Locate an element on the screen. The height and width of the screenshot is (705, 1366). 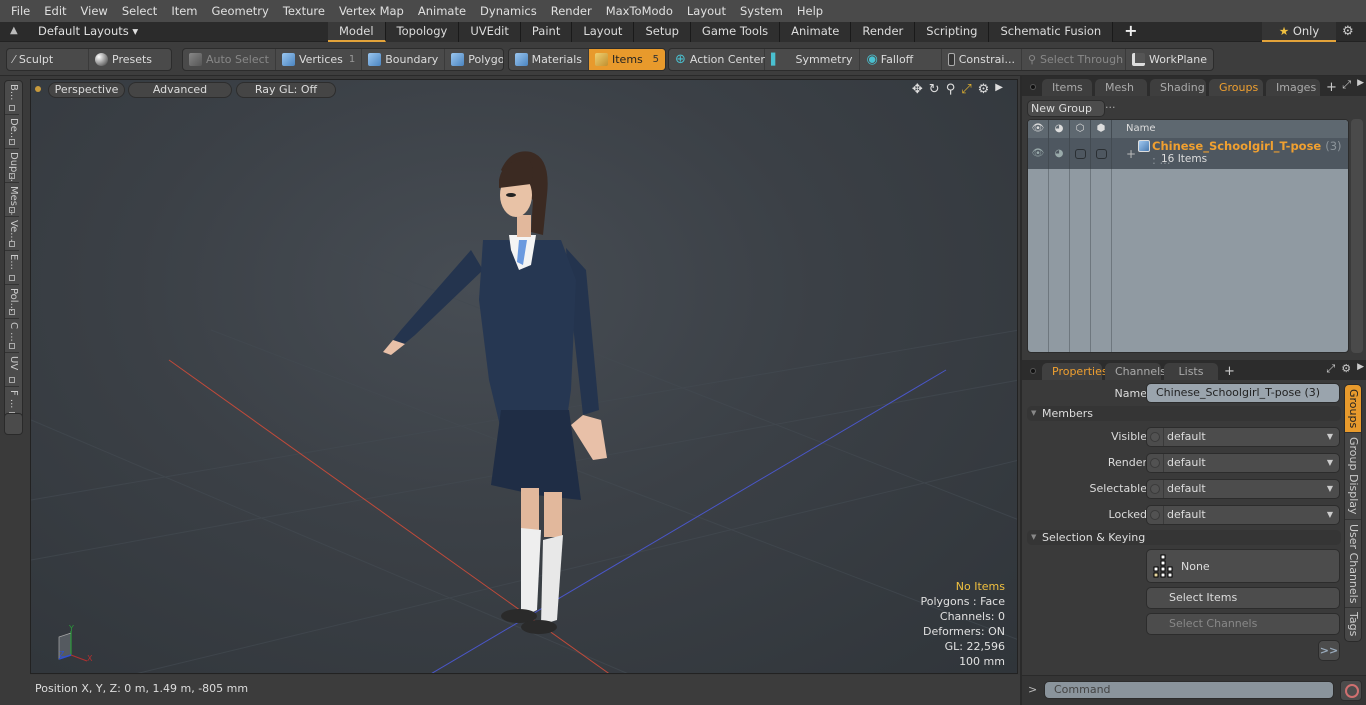
tab-model: Model is located at coordinates (357, 32).